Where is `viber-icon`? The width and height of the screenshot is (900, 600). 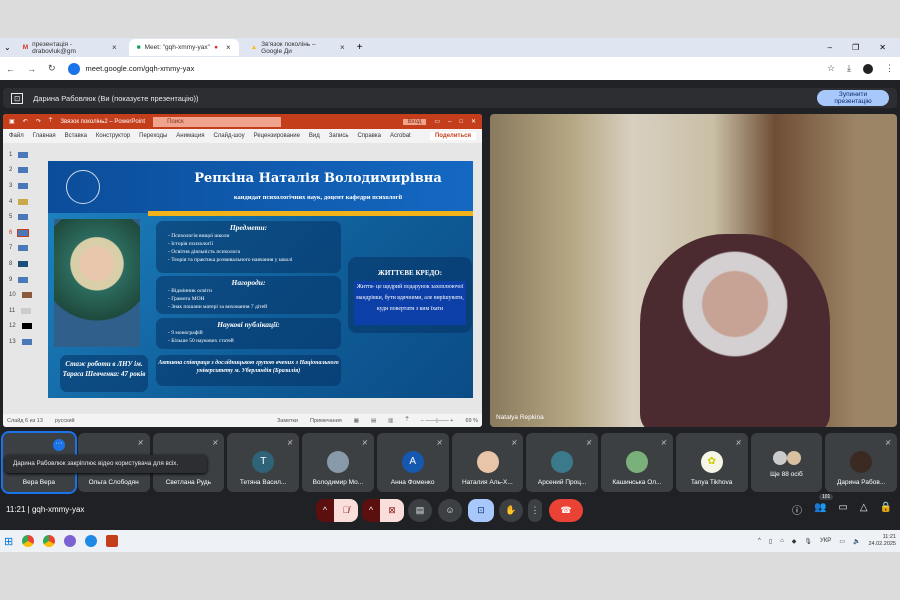
viber-icon is located at coordinates (70, 541).